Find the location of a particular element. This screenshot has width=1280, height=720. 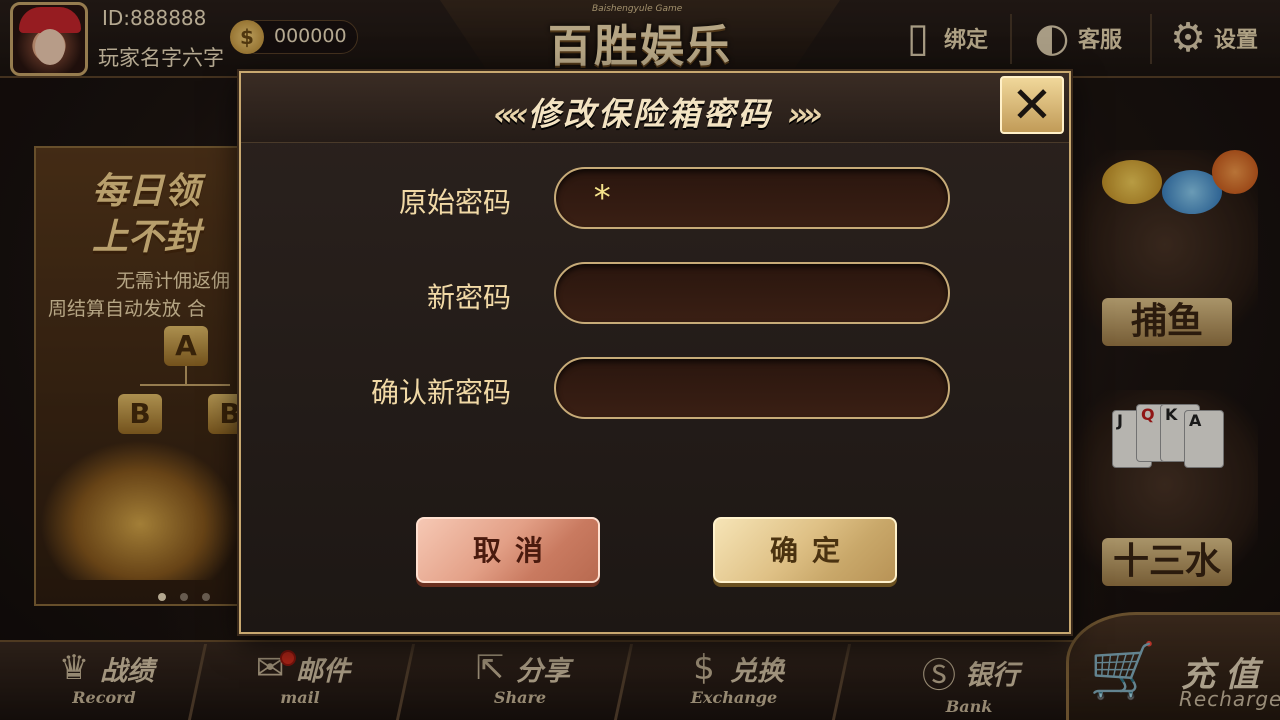

original-password-label: 原始密码 is located at coordinates (454, 202).